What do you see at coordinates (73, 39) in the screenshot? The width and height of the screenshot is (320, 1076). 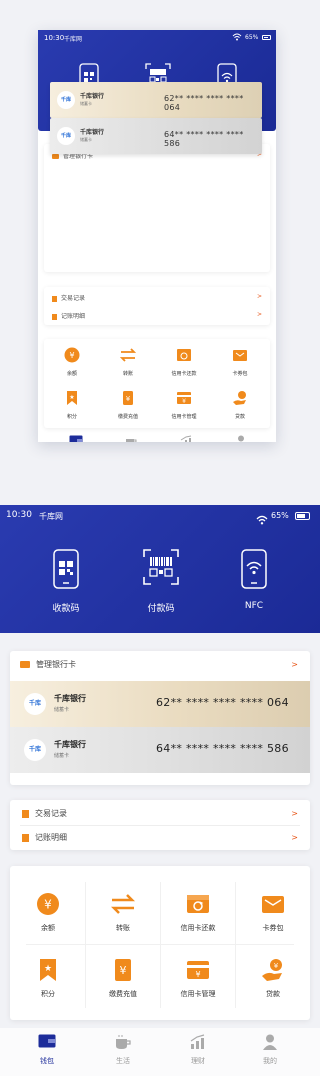 I see `status-carrier: 千库网` at bounding box center [73, 39].